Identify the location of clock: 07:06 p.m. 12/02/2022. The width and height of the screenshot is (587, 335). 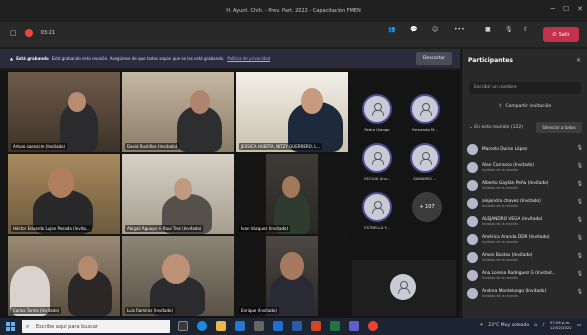
(561, 325).